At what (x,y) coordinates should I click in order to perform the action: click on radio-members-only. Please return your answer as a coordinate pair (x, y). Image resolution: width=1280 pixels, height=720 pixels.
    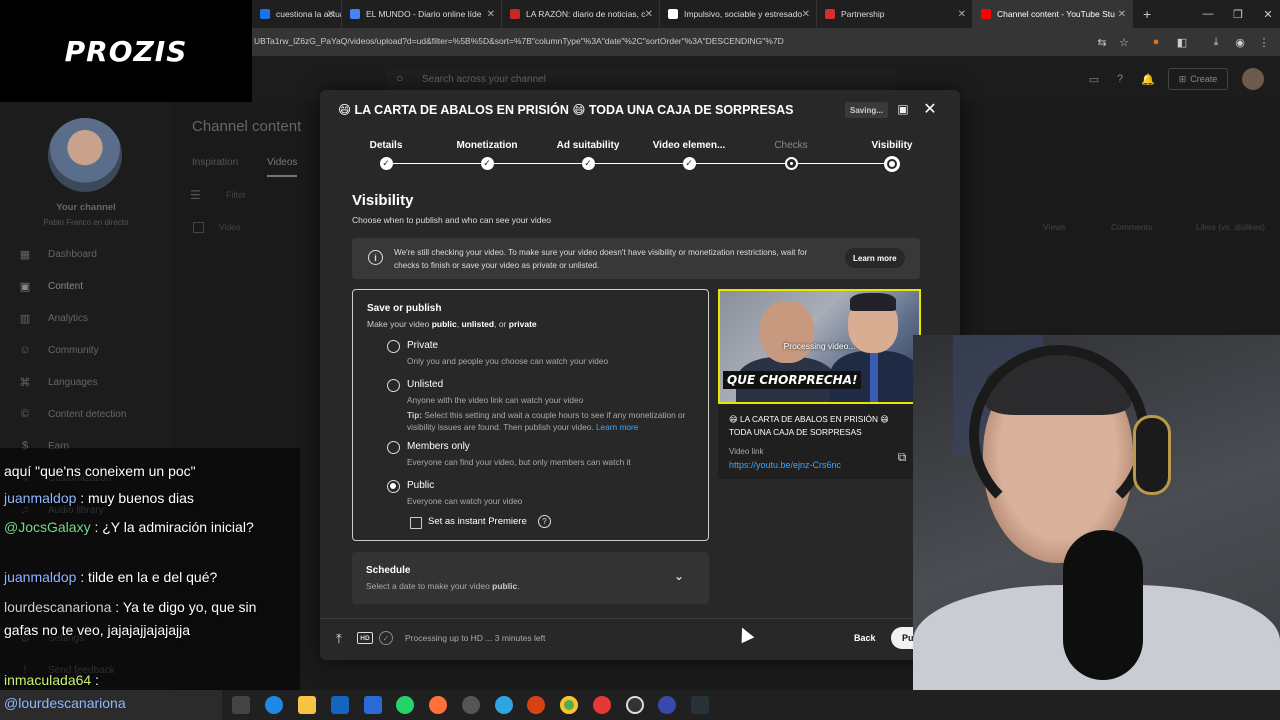
    Looking at the image, I should click on (393, 447).